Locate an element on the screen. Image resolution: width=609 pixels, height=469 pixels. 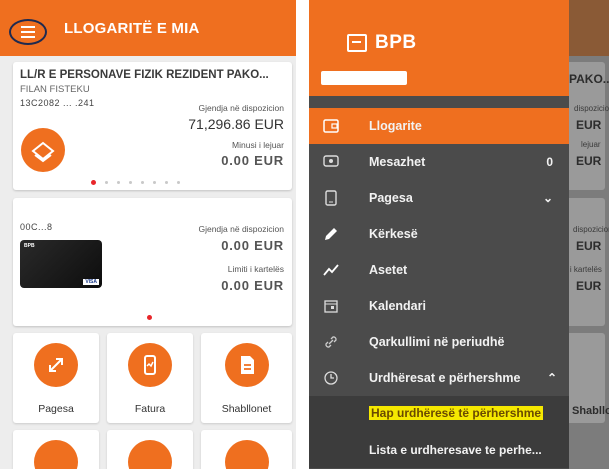
menu-item-label: Pagesa is located at coordinates (391, 198).